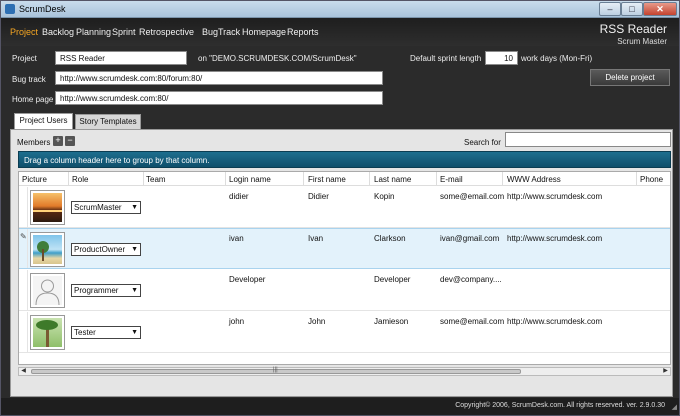 The height and width of the screenshot is (416, 680). What do you see at coordinates (390, 238) in the screenshot?
I see `last-name-cell: Clarkson` at bounding box center [390, 238].